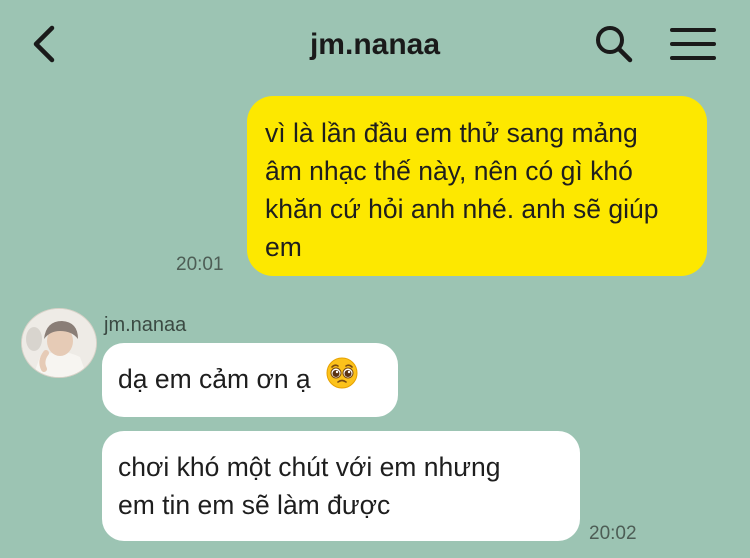  I want to click on message-text: dạ em cảm ơn ạ, so click(214, 379).